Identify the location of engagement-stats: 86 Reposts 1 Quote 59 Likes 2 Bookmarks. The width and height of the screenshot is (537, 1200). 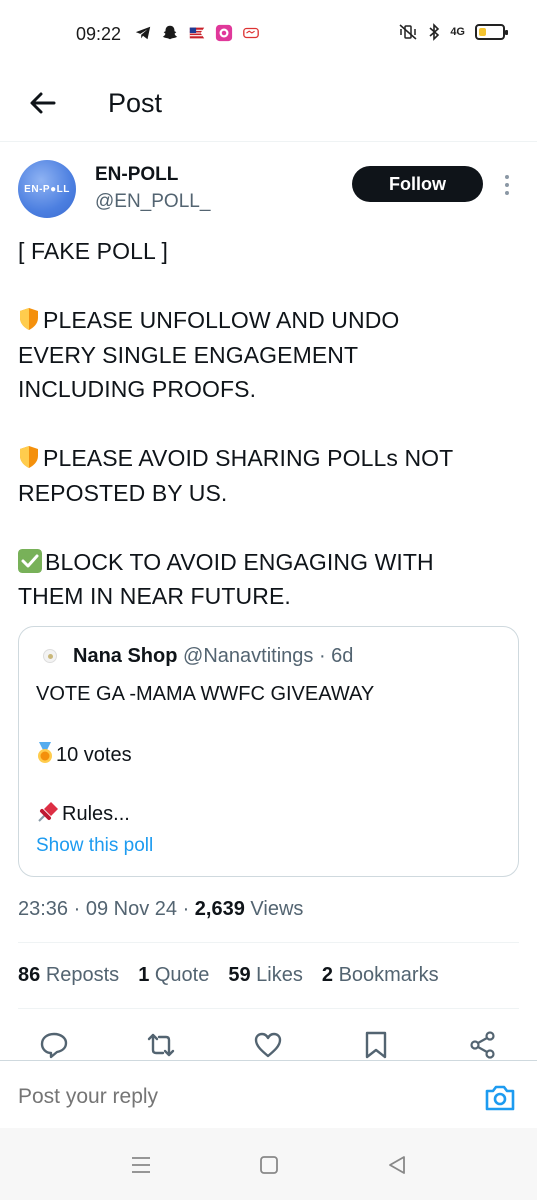
(228, 975).